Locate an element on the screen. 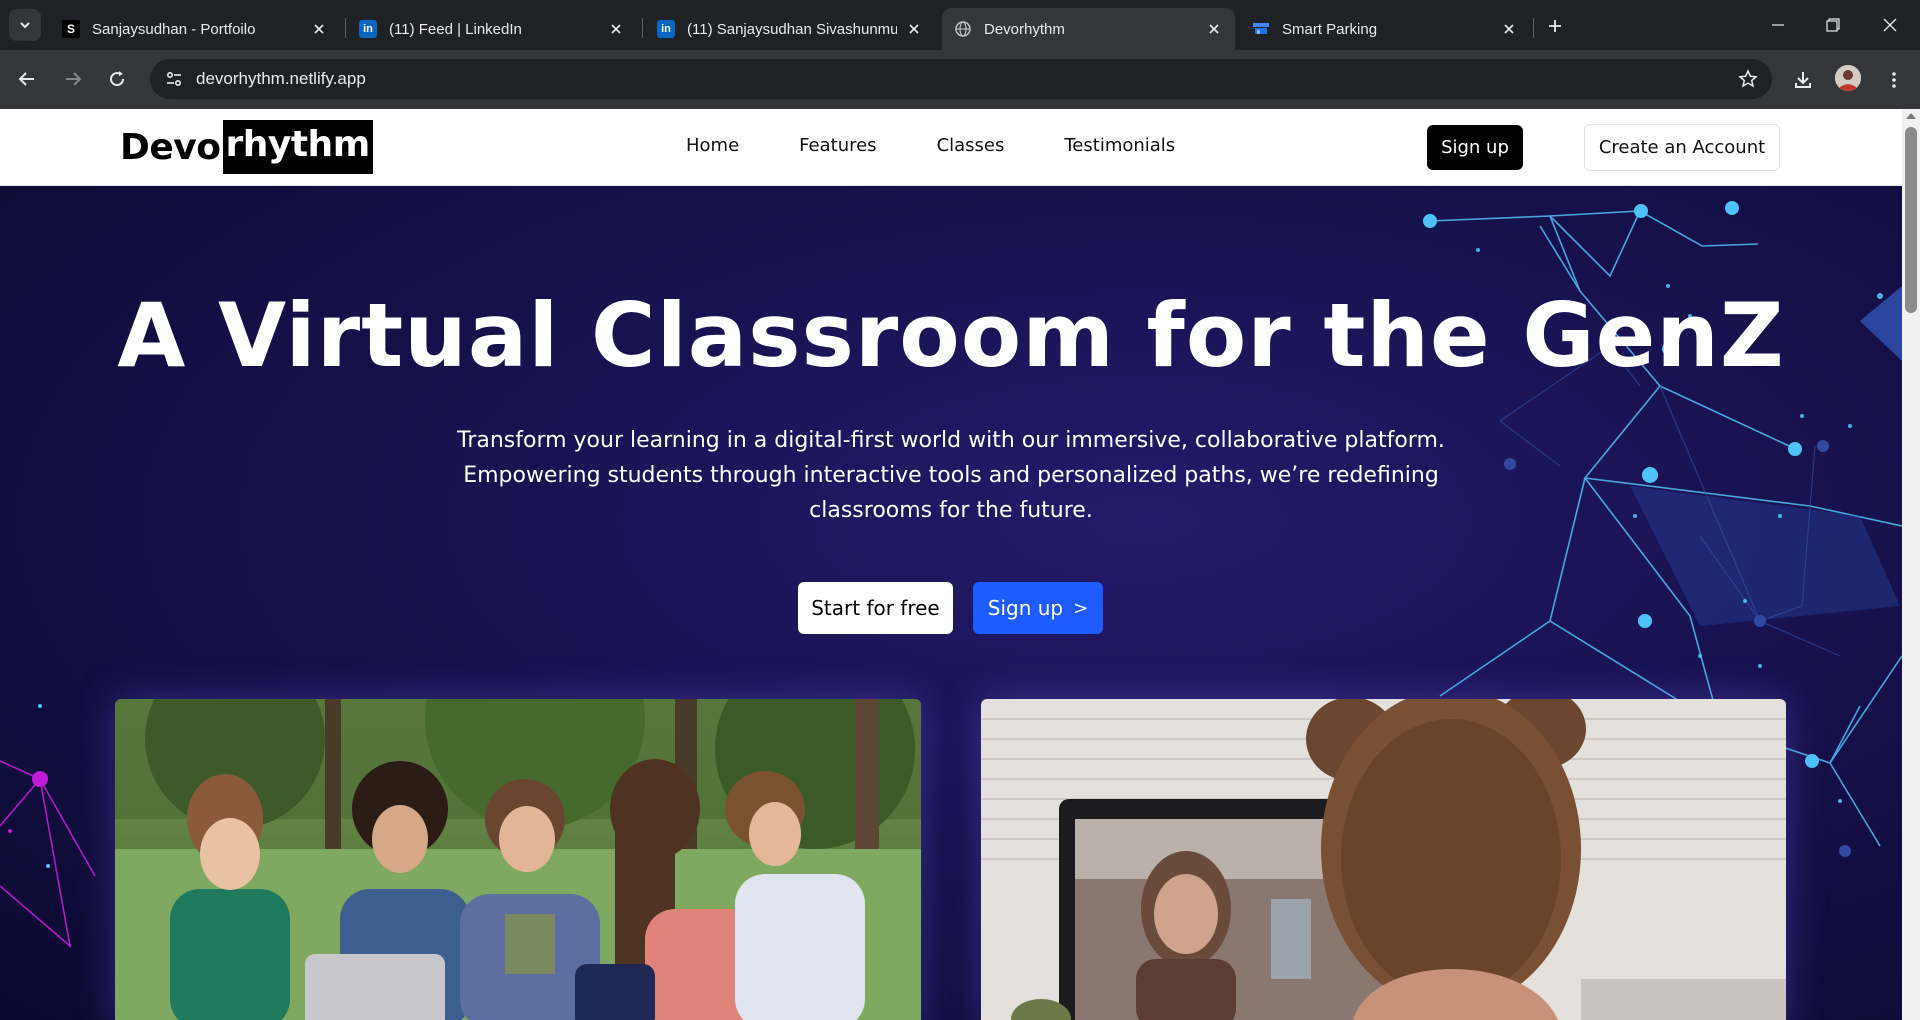 This screenshot has width=1920, height=1020. hero-cta-row: Start for free Sign up > is located at coordinates (950, 608).